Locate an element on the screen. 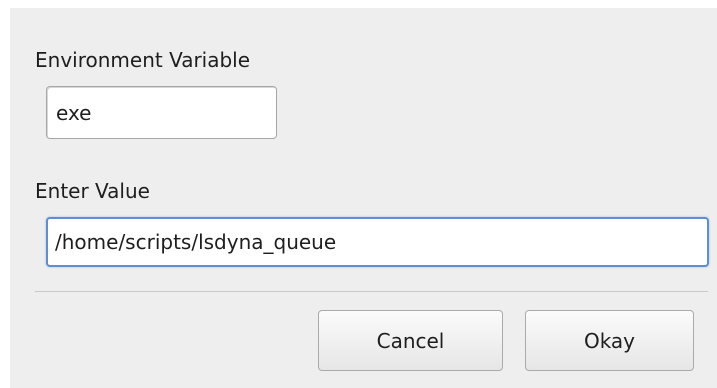 The width and height of the screenshot is (717, 388). value-input is located at coordinates (377, 242).